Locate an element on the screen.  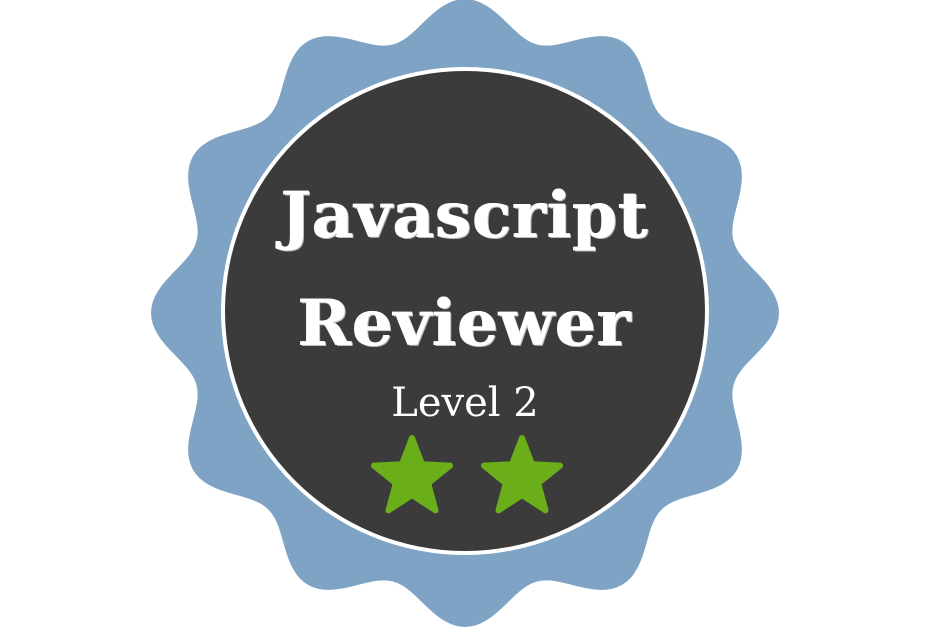
badge-title-line-2: Reviewer is located at coordinates (465, 323).